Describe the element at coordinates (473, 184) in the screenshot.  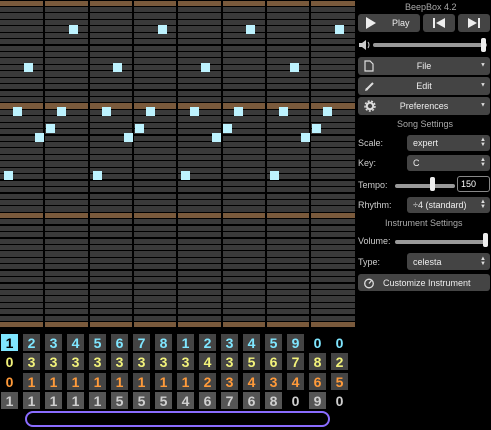
I see `tempo-input: 150` at that location.